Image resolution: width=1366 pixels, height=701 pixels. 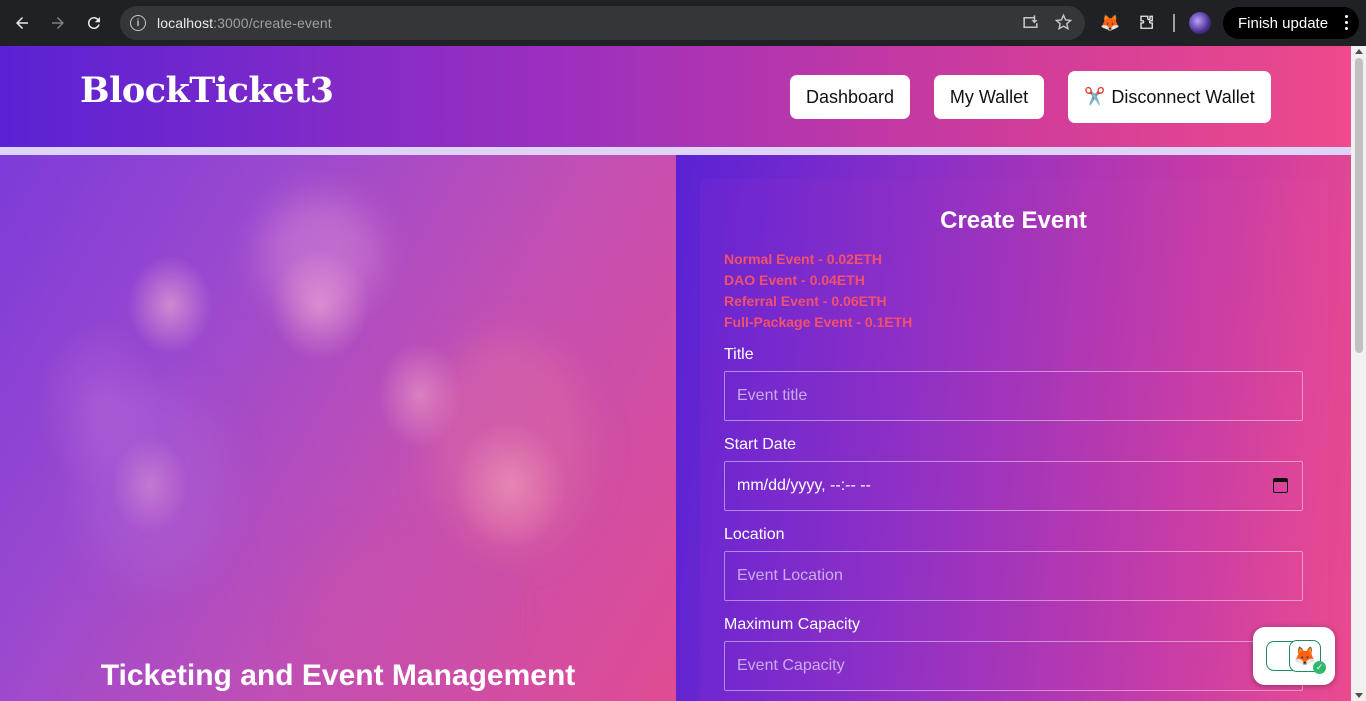 I want to click on scroll-up-arrow-icon, so click(x=1359, y=51).